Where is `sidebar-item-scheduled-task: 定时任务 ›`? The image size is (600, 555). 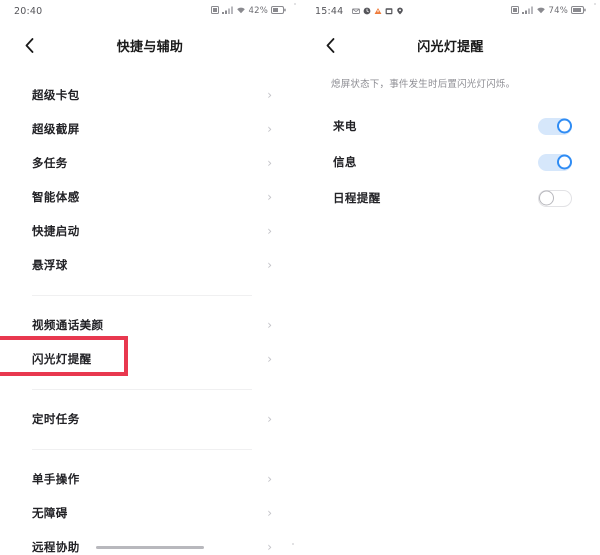
sidebar-item-scheduled-task: 定时任务 › is located at coordinates (150, 419).